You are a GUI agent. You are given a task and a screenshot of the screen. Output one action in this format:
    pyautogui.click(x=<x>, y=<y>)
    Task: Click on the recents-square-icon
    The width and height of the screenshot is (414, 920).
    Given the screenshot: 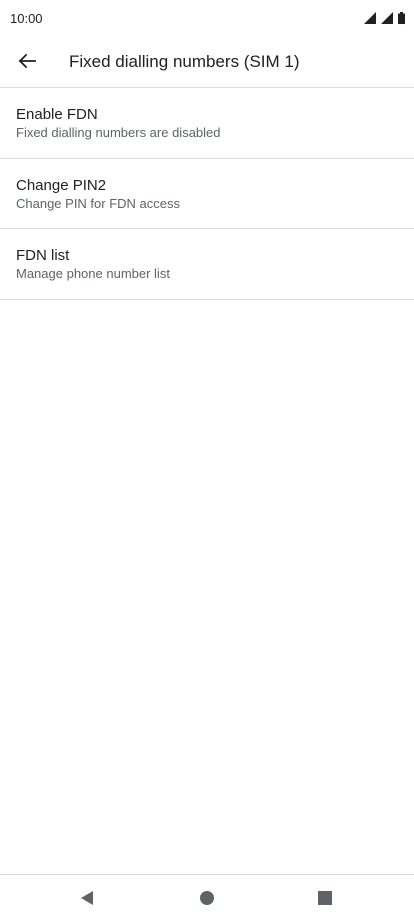 What is the action you would take?
    pyautogui.click(x=325, y=898)
    